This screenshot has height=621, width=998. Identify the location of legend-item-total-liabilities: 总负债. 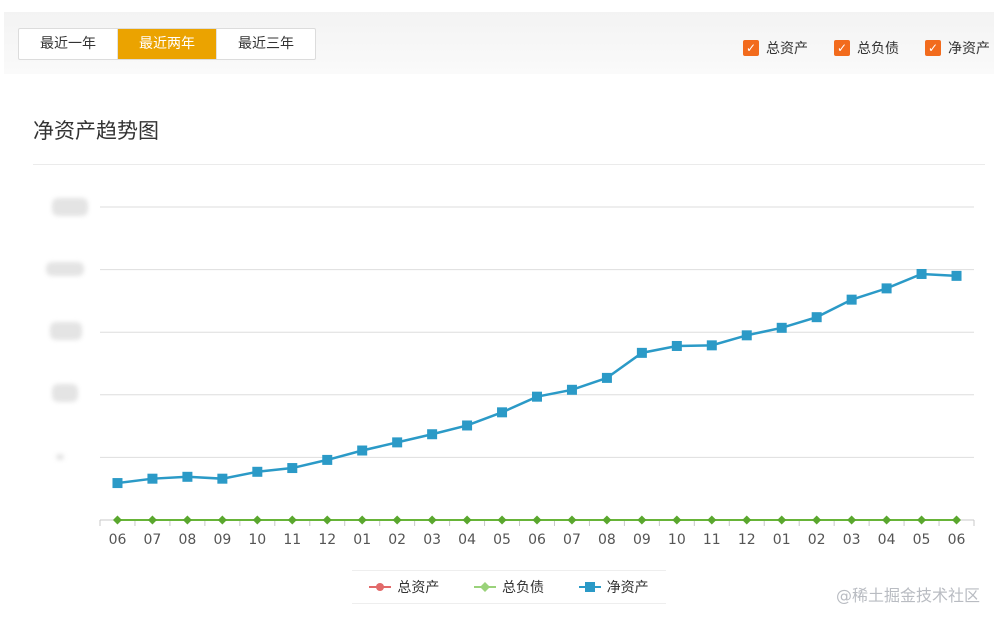
(508, 587).